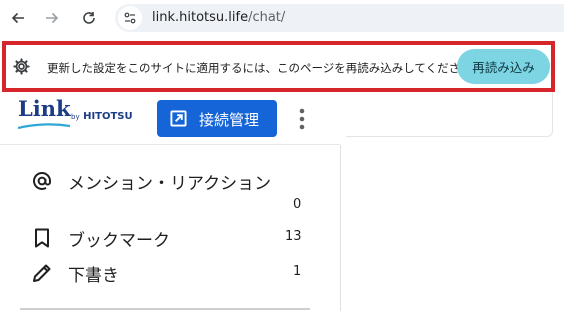 Image resolution: width=564 pixels, height=311 pixels. I want to click on gear-icon, so click(21, 66).